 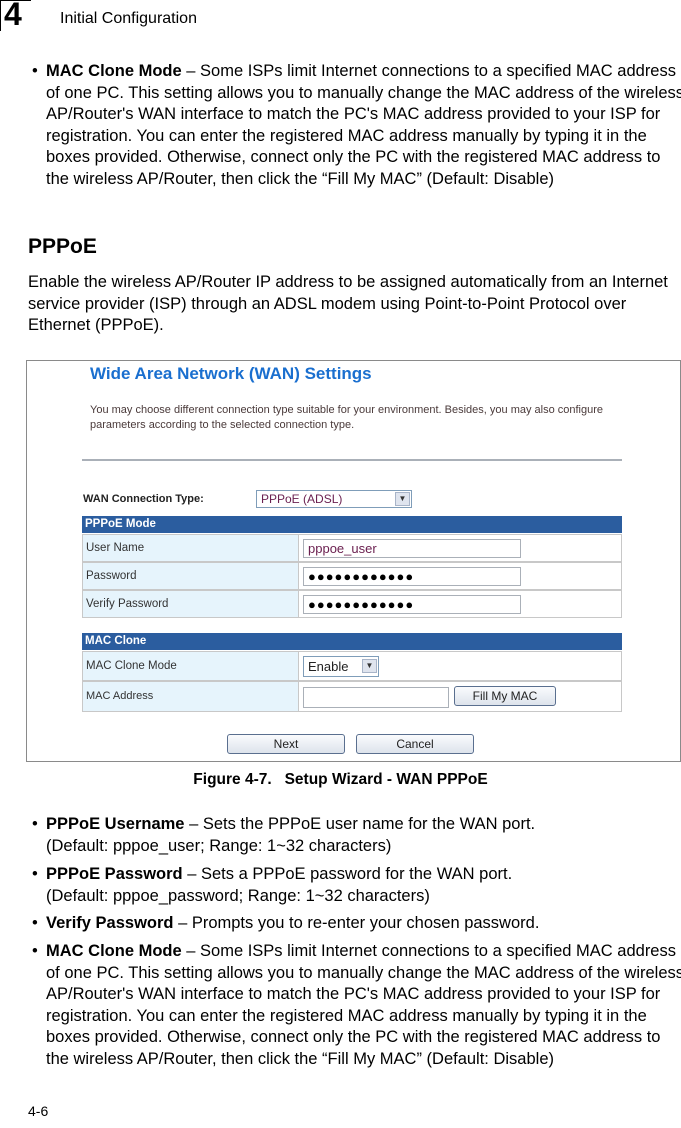 I want to click on mac-address-input, so click(x=376, y=697).